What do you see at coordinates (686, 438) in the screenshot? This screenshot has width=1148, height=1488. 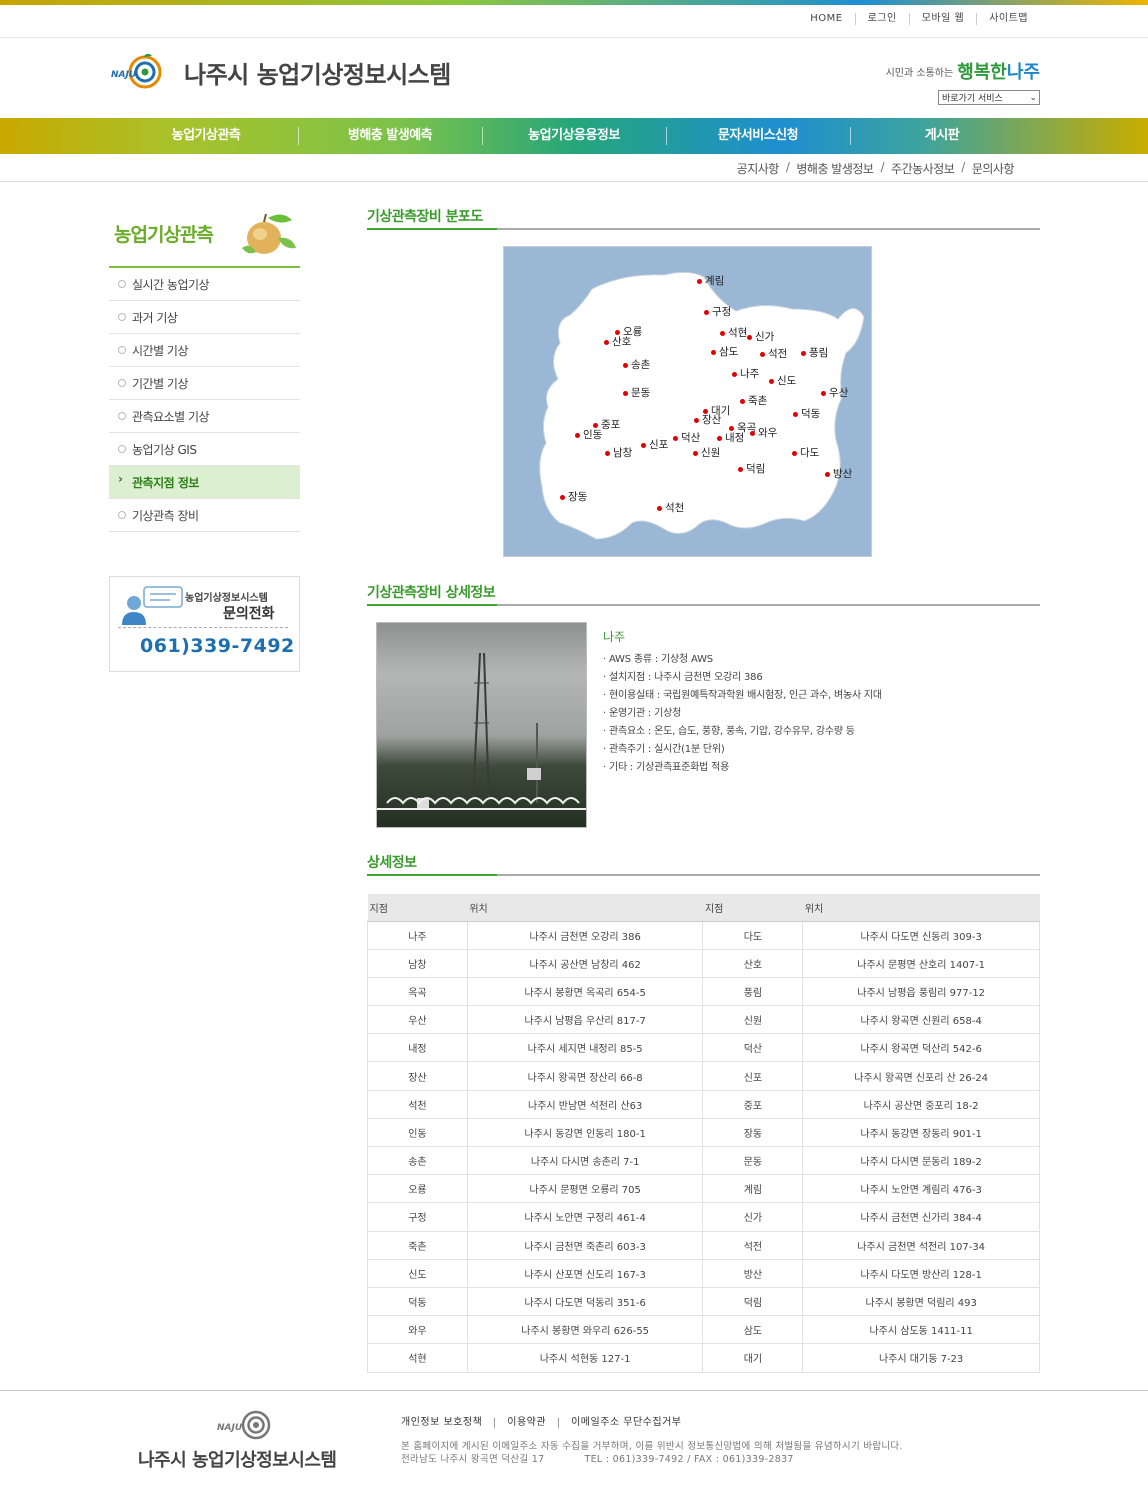 I see `map-marker-deoksan: 덕산` at bounding box center [686, 438].